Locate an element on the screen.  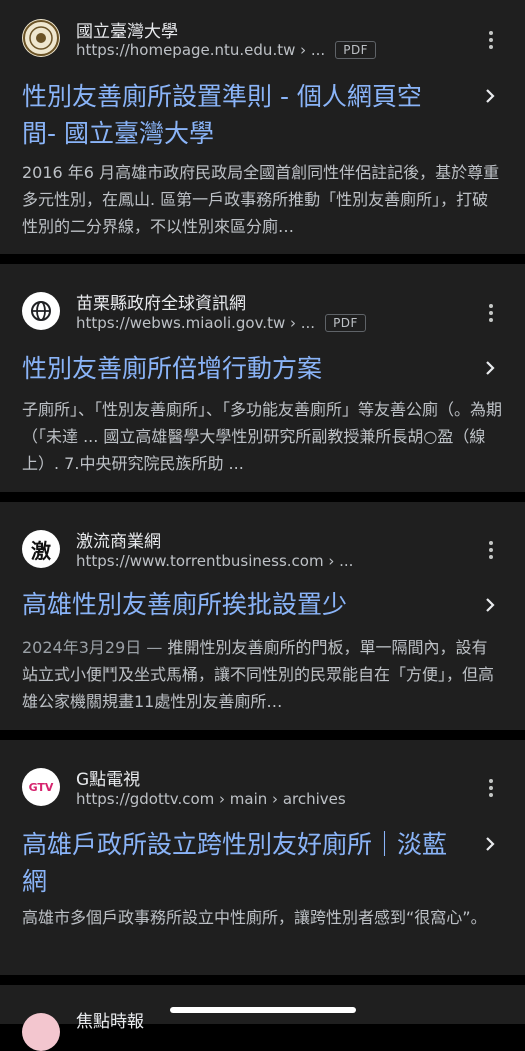
result-title: 高雄戶政所設立跨性別友好廁所｜淡藍網 is located at coordinates (237, 863).